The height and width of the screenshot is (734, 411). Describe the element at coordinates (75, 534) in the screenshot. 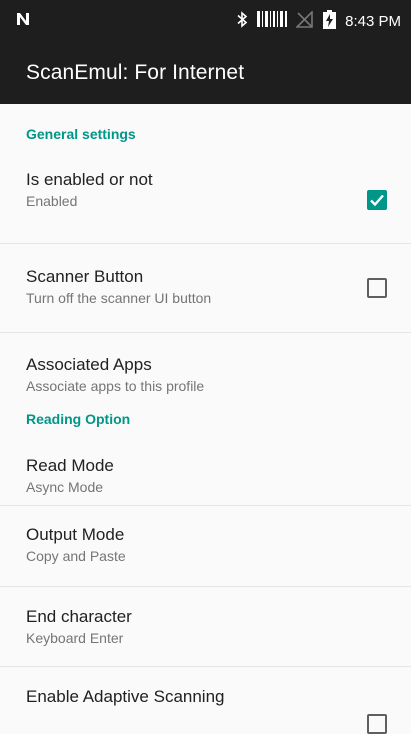

I see `pref-title: Output Mode` at that location.